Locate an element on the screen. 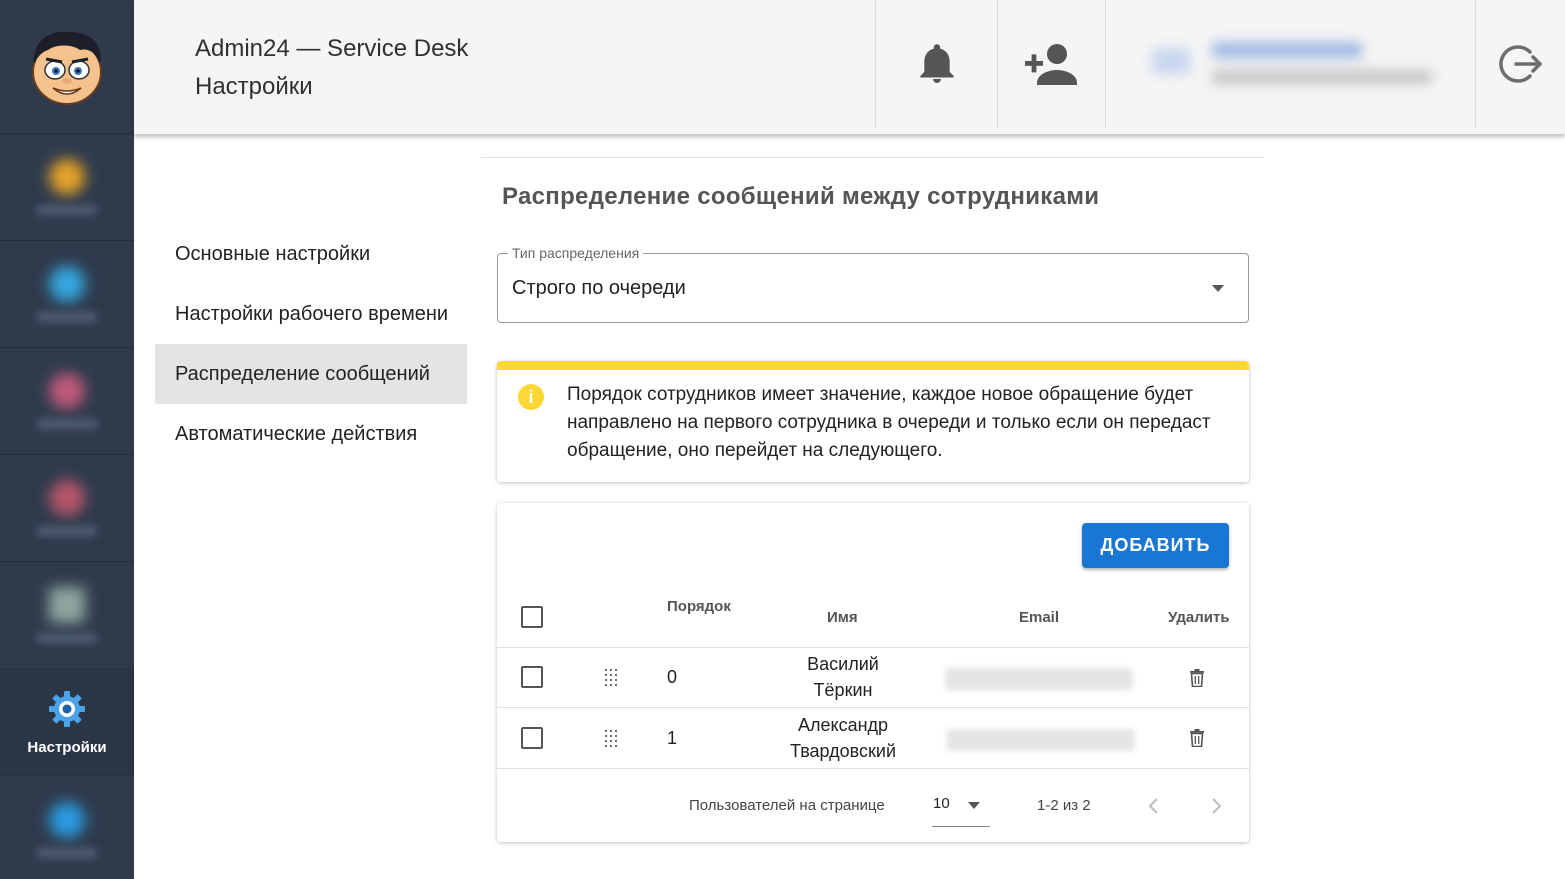 This screenshot has width=1565, height=879. select-all-checkbox is located at coordinates (532, 617).